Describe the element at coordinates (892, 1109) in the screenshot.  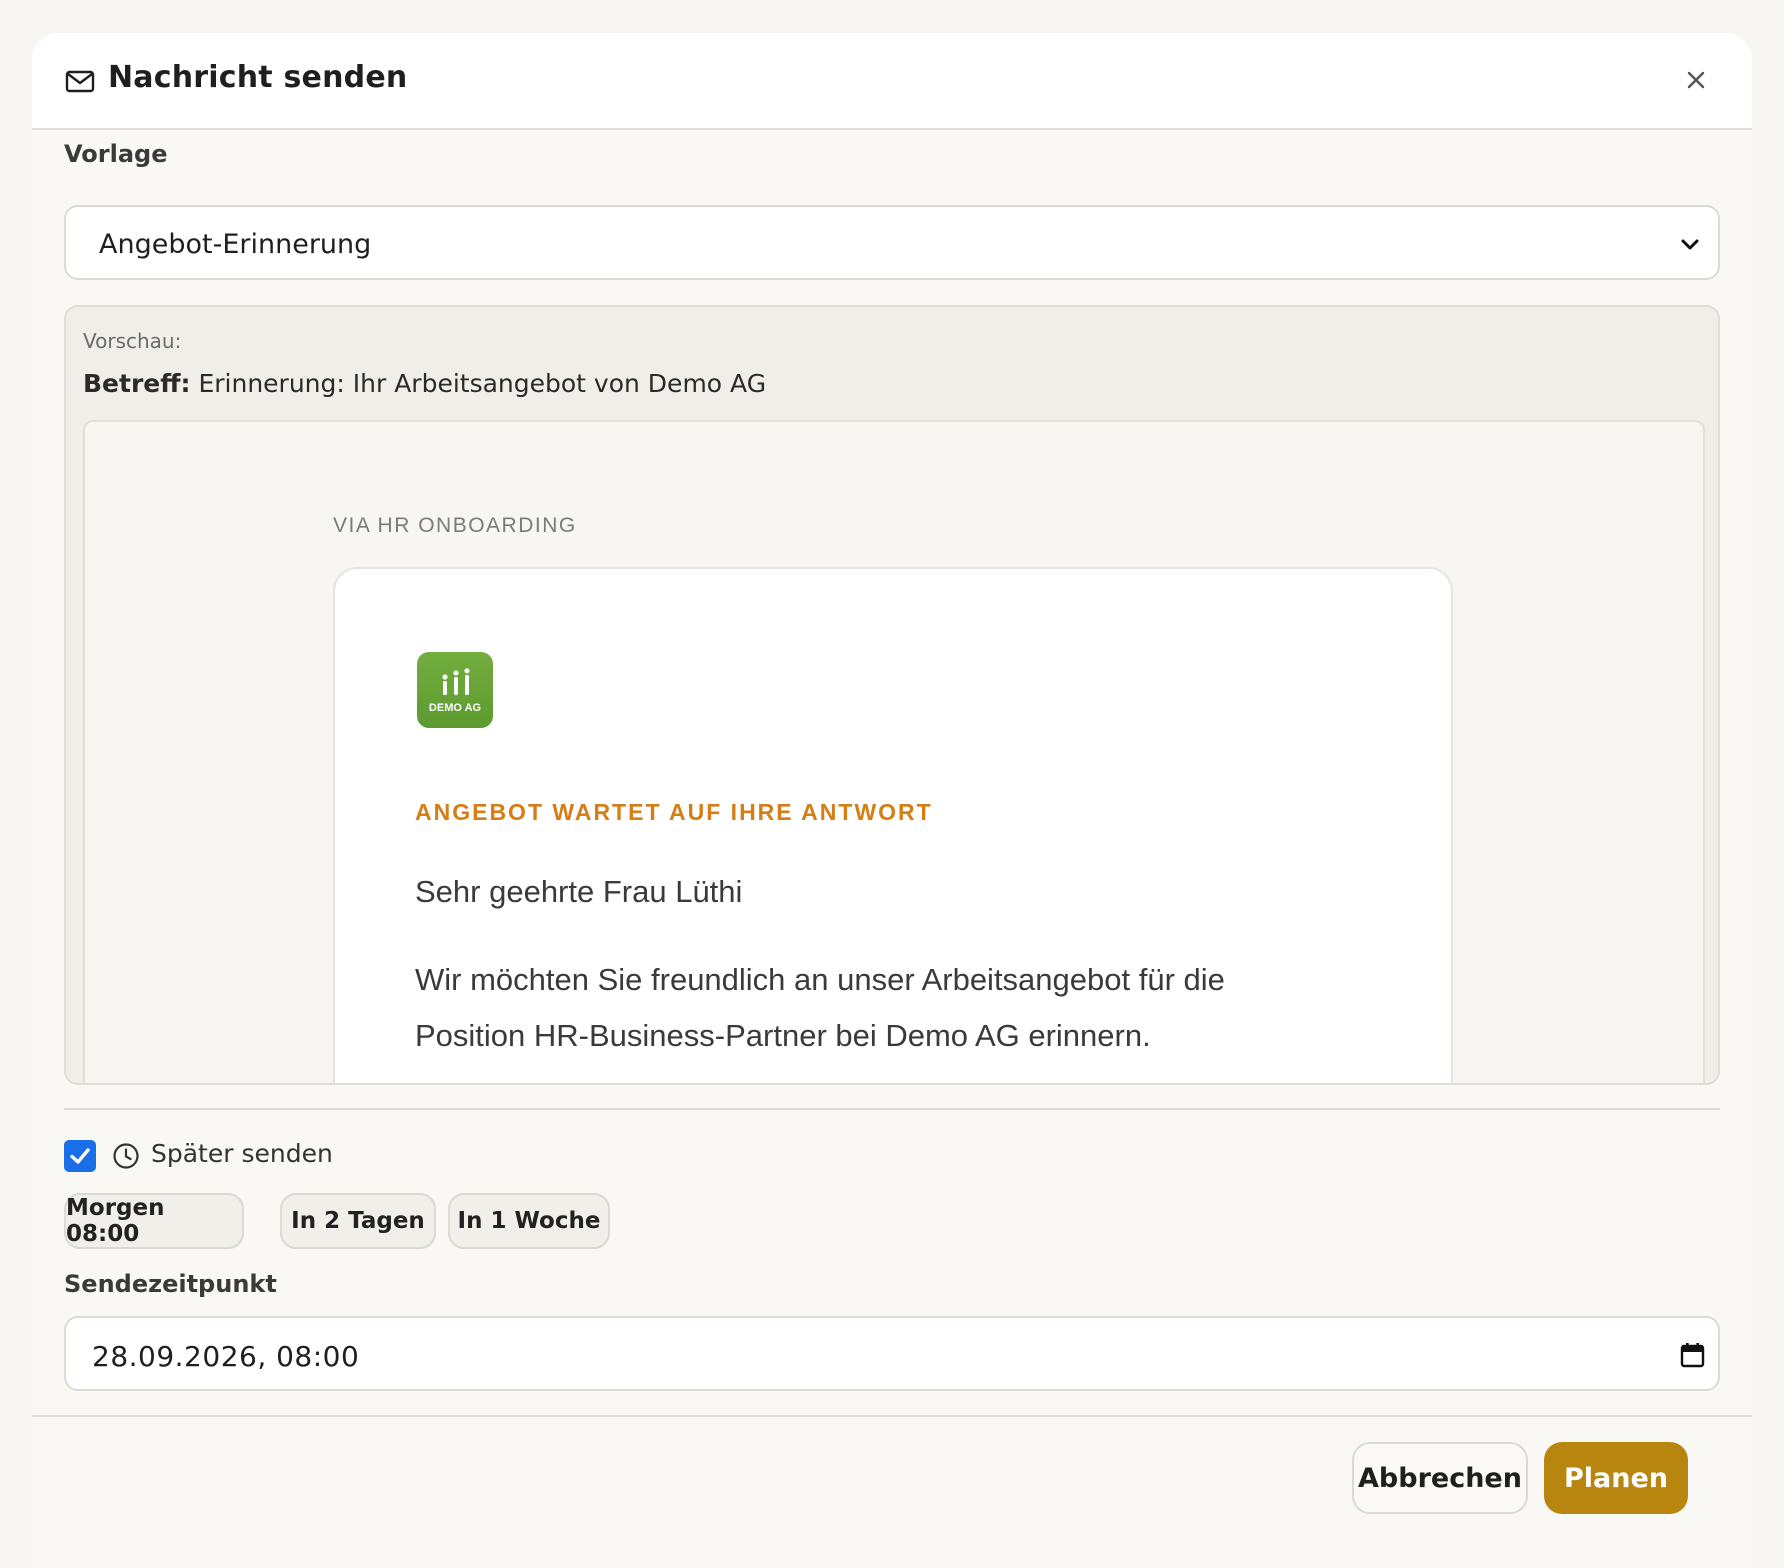
I see `section-divider` at that location.